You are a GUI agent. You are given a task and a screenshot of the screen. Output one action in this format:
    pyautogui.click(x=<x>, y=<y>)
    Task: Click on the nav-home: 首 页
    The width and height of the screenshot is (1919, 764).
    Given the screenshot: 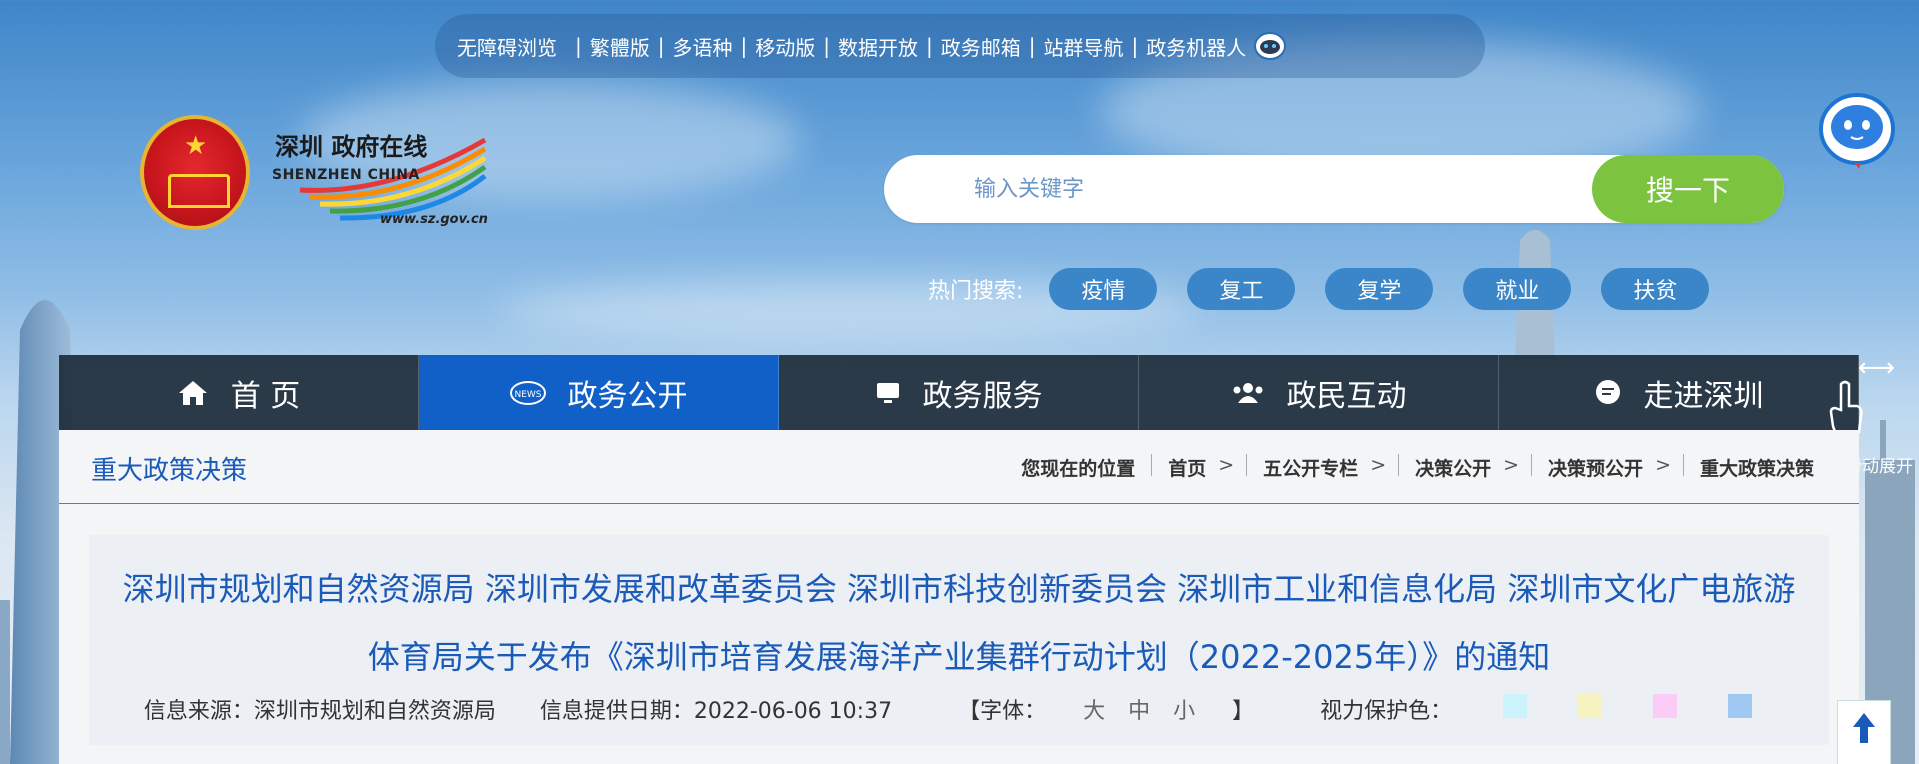 What is the action you would take?
    pyautogui.click(x=239, y=392)
    